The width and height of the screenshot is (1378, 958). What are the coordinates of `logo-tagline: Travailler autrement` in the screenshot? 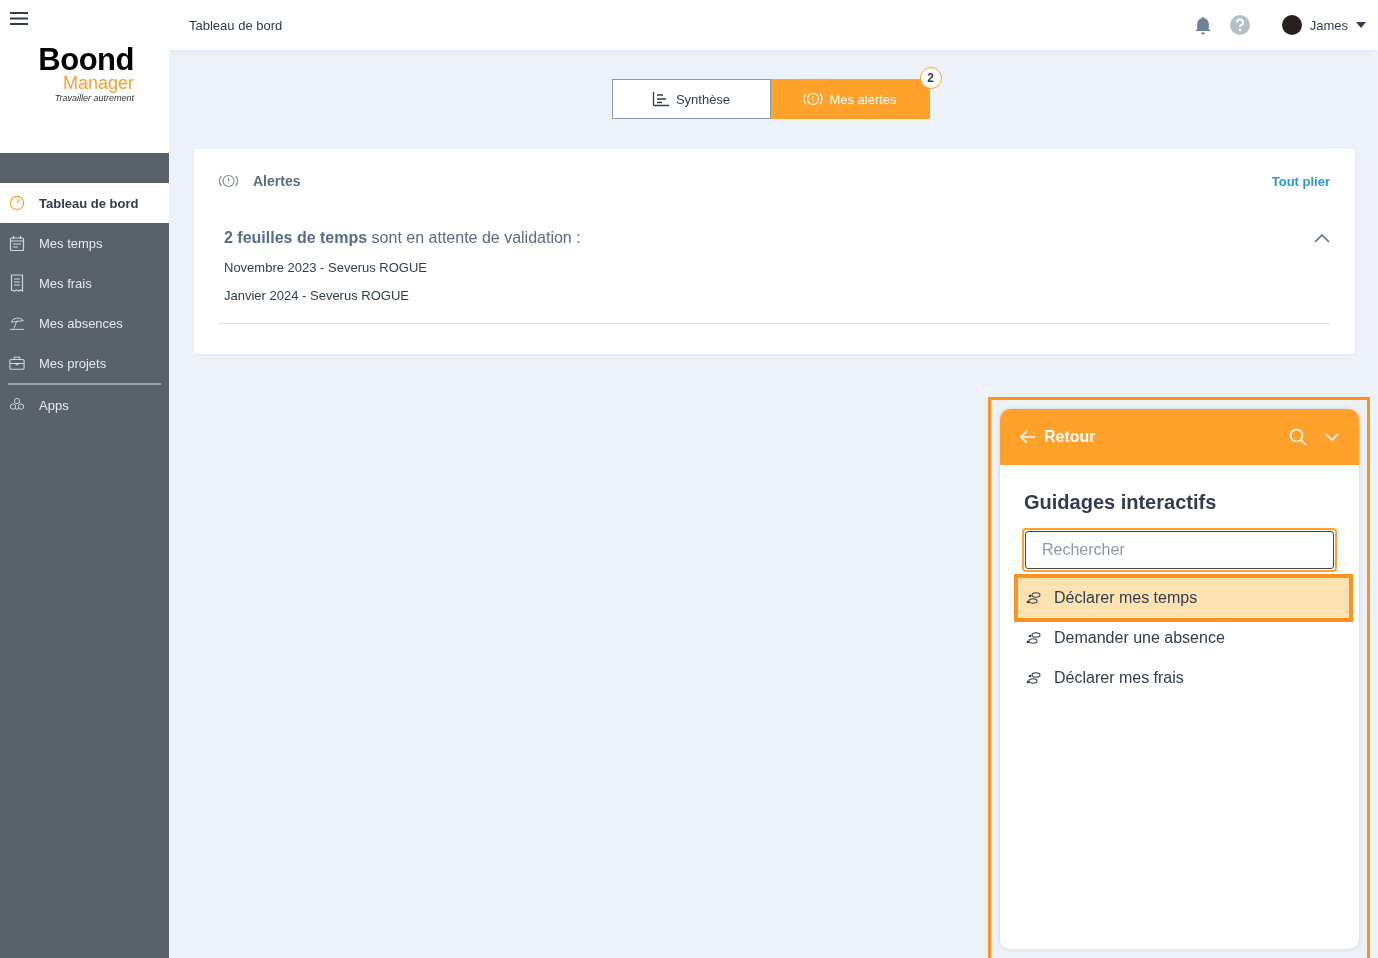 It's located at (94, 99).